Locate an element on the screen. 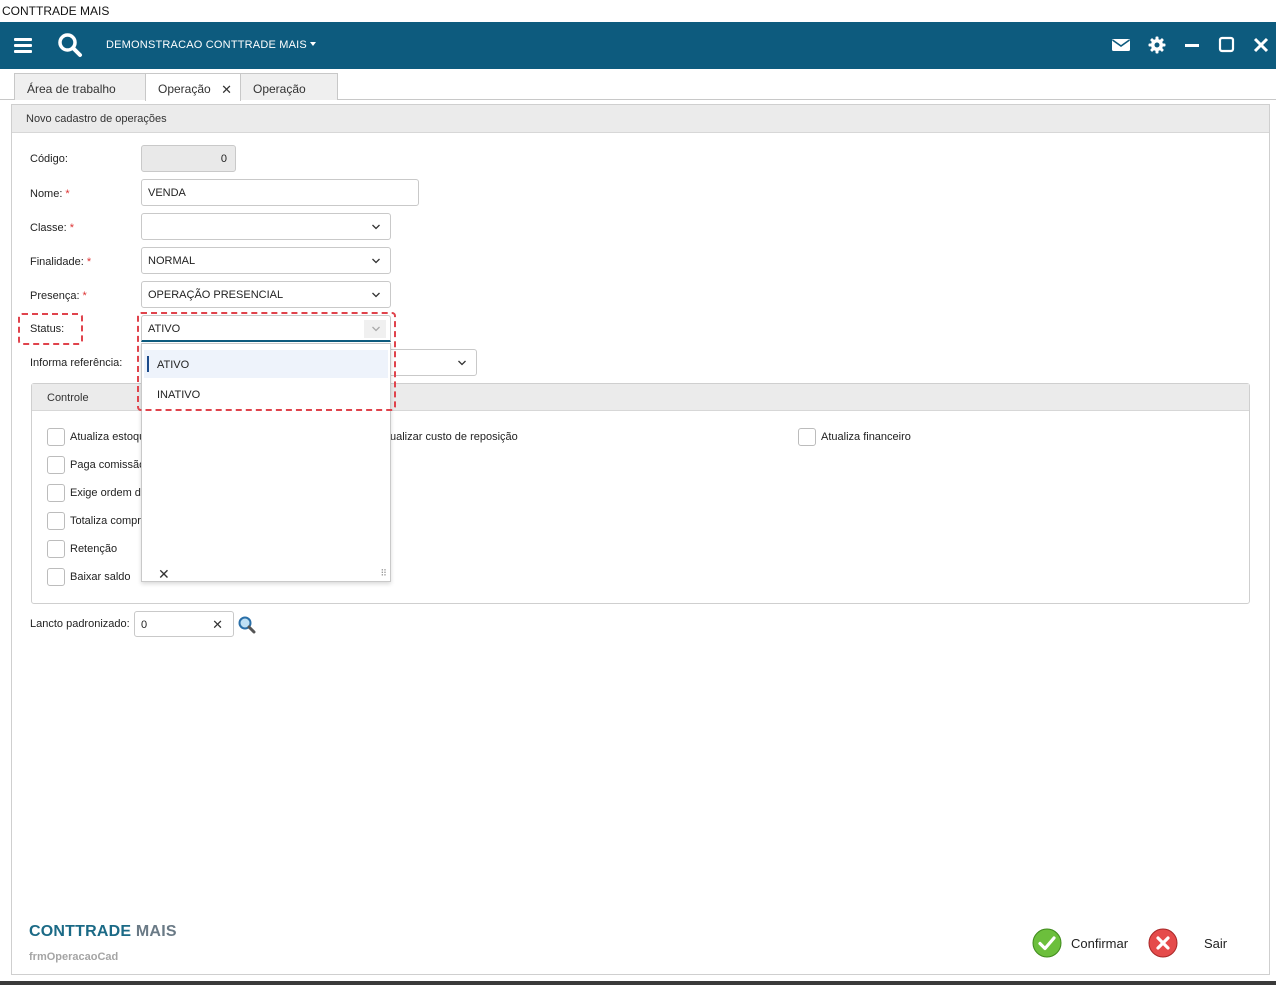  resize-grip-icon: ⠿ is located at coordinates (383, 573).